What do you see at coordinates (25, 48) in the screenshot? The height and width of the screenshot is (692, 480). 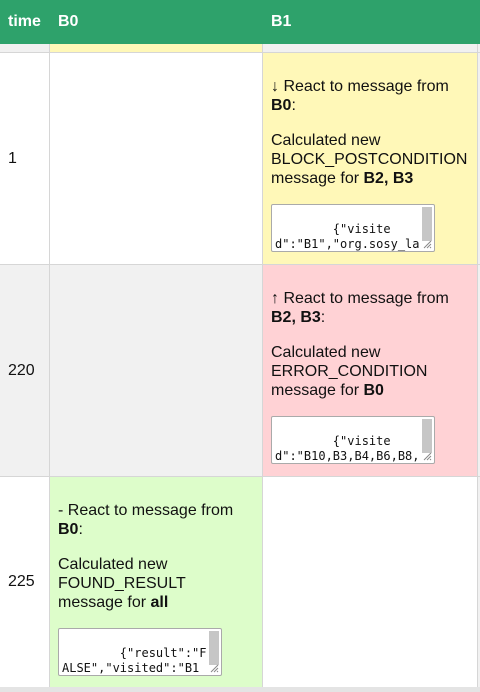 I see `cell-time` at bounding box center [25, 48].